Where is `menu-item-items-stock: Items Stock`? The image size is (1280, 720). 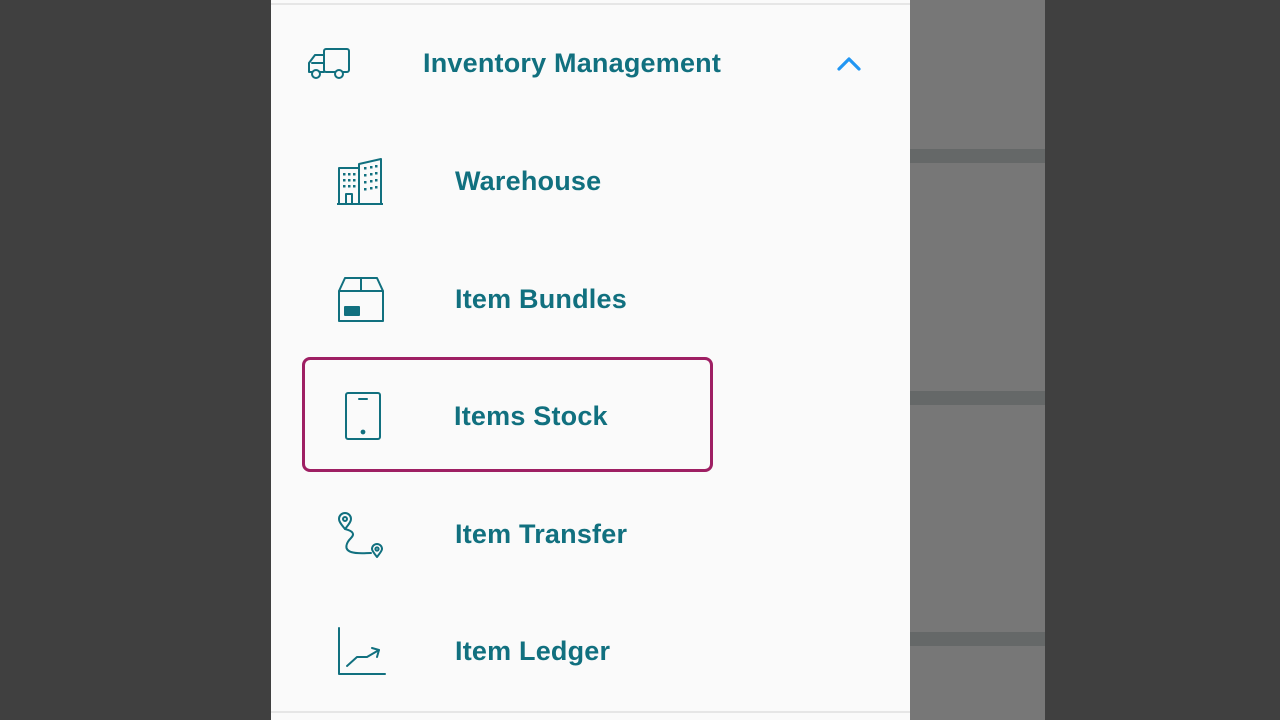 menu-item-items-stock: Items Stock is located at coordinates (507, 414).